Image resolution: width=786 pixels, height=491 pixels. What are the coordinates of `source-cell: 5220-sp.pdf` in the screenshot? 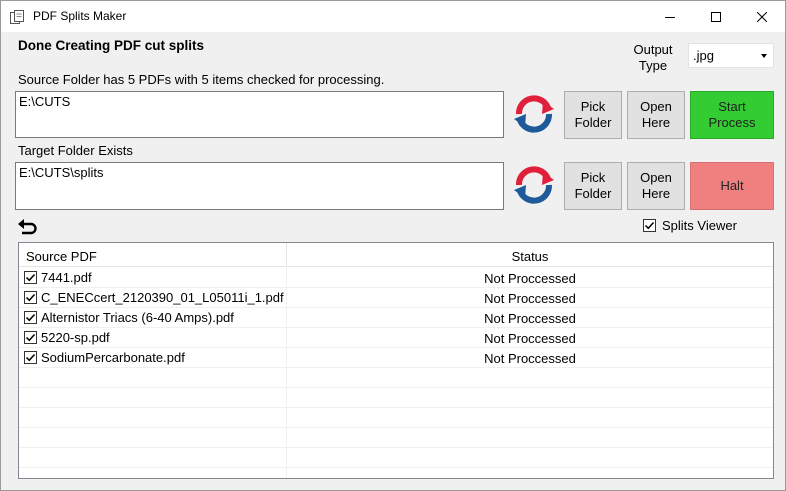 It's located at (67, 337).